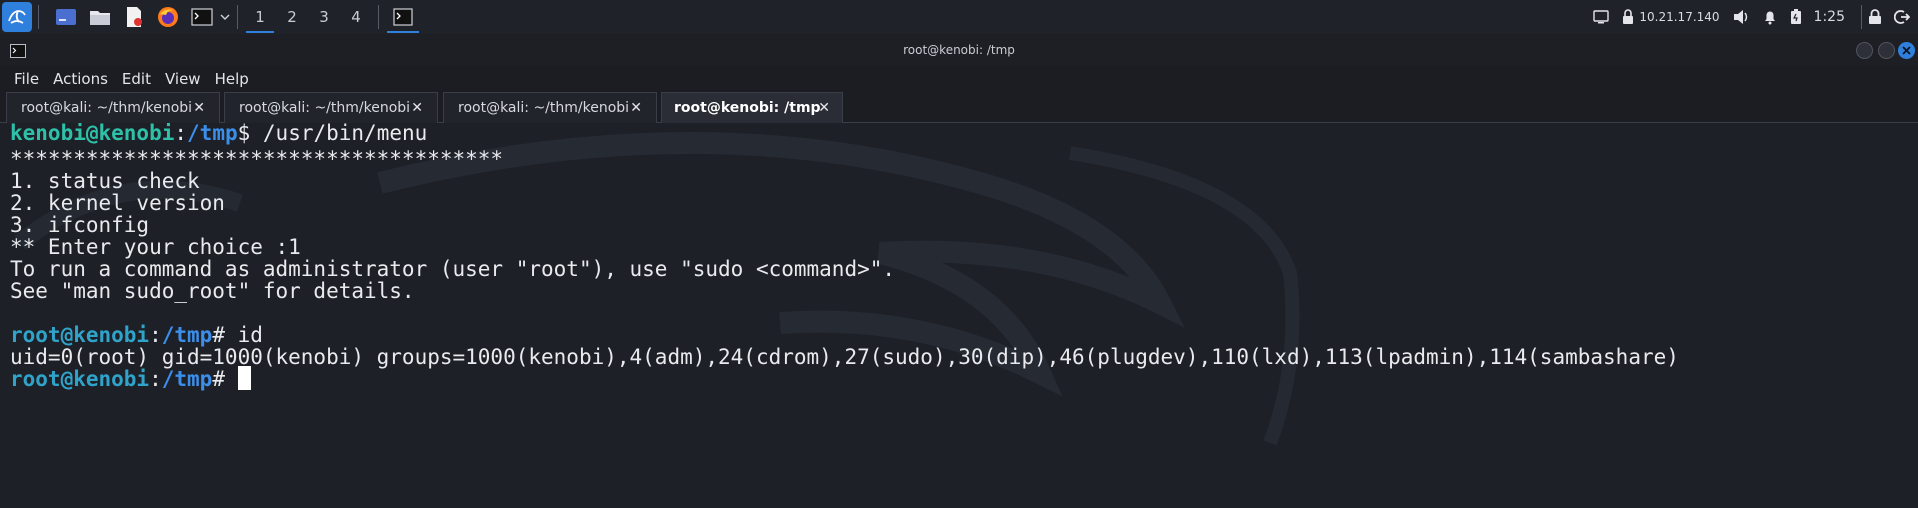  I want to click on menu-actions: Actions, so click(80, 79).